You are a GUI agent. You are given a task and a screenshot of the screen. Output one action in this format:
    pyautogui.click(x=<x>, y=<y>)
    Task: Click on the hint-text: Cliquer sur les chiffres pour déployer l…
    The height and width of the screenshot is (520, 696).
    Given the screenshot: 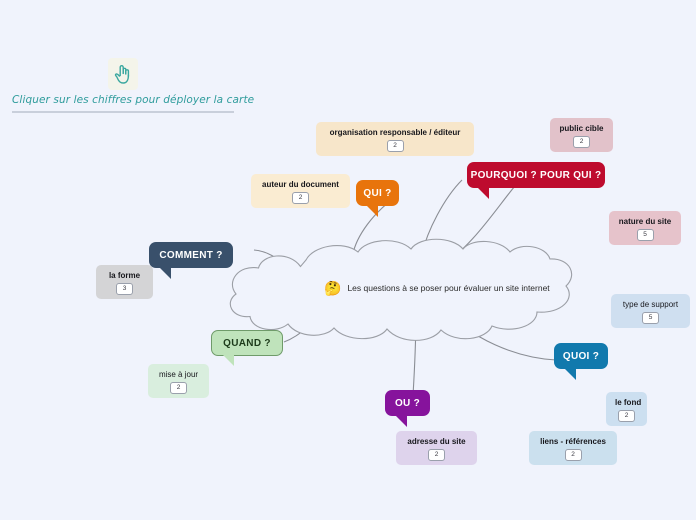 What is the action you would take?
    pyautogui.click(x=133, y=100)
    